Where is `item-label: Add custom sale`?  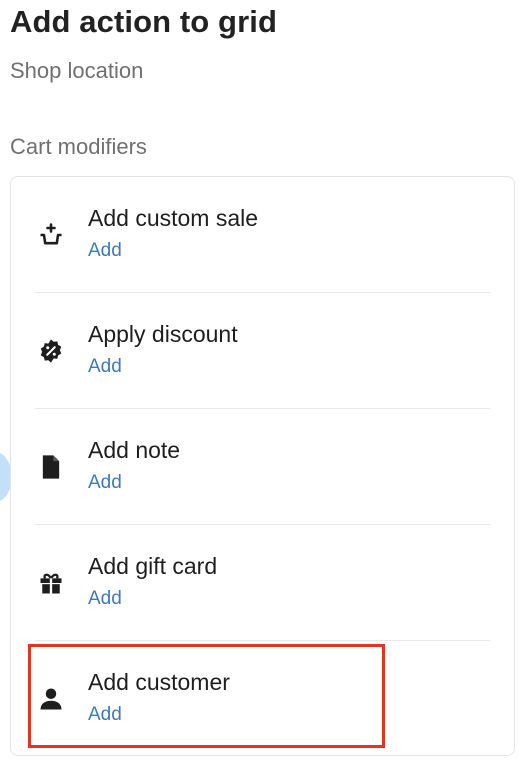
item-label: Add custom sale is located at coordinates (173, 218).